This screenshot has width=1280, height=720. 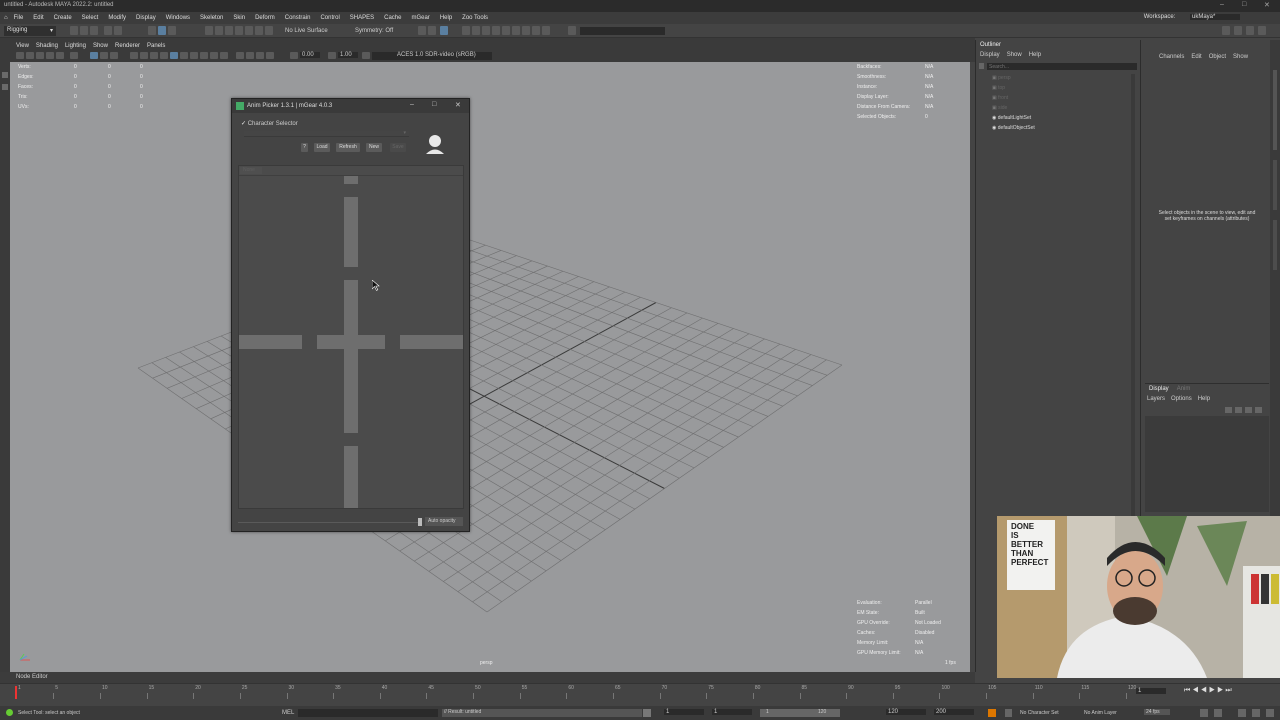 I want to click on camera-attributes-icon, so click(x=20, y=55).